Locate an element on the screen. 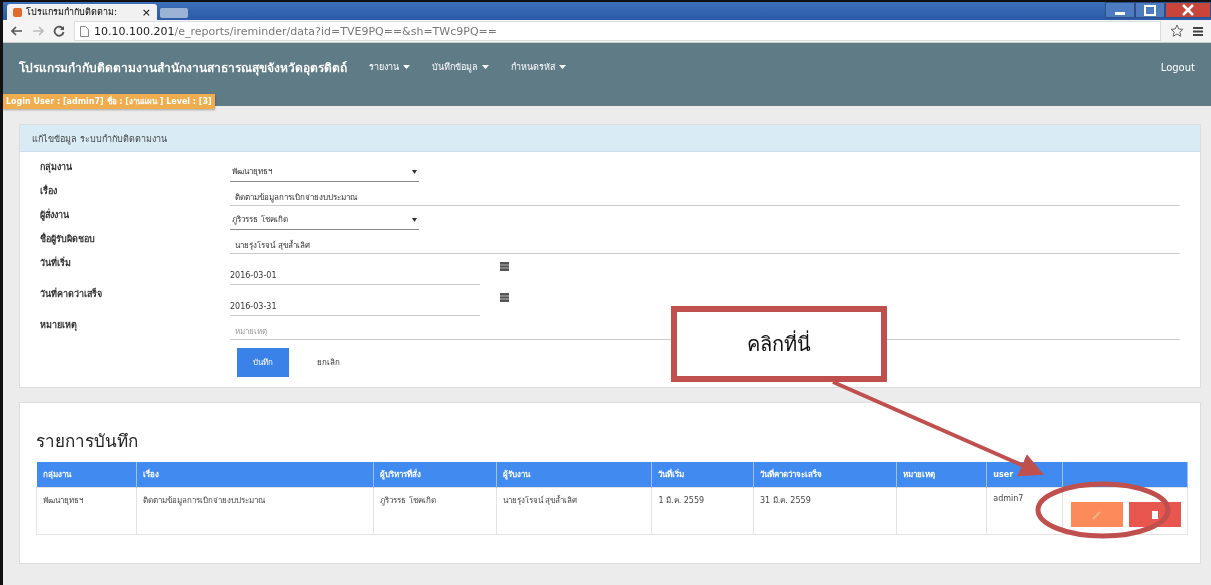  minimize-icon is located at coordinates (1120, 10).